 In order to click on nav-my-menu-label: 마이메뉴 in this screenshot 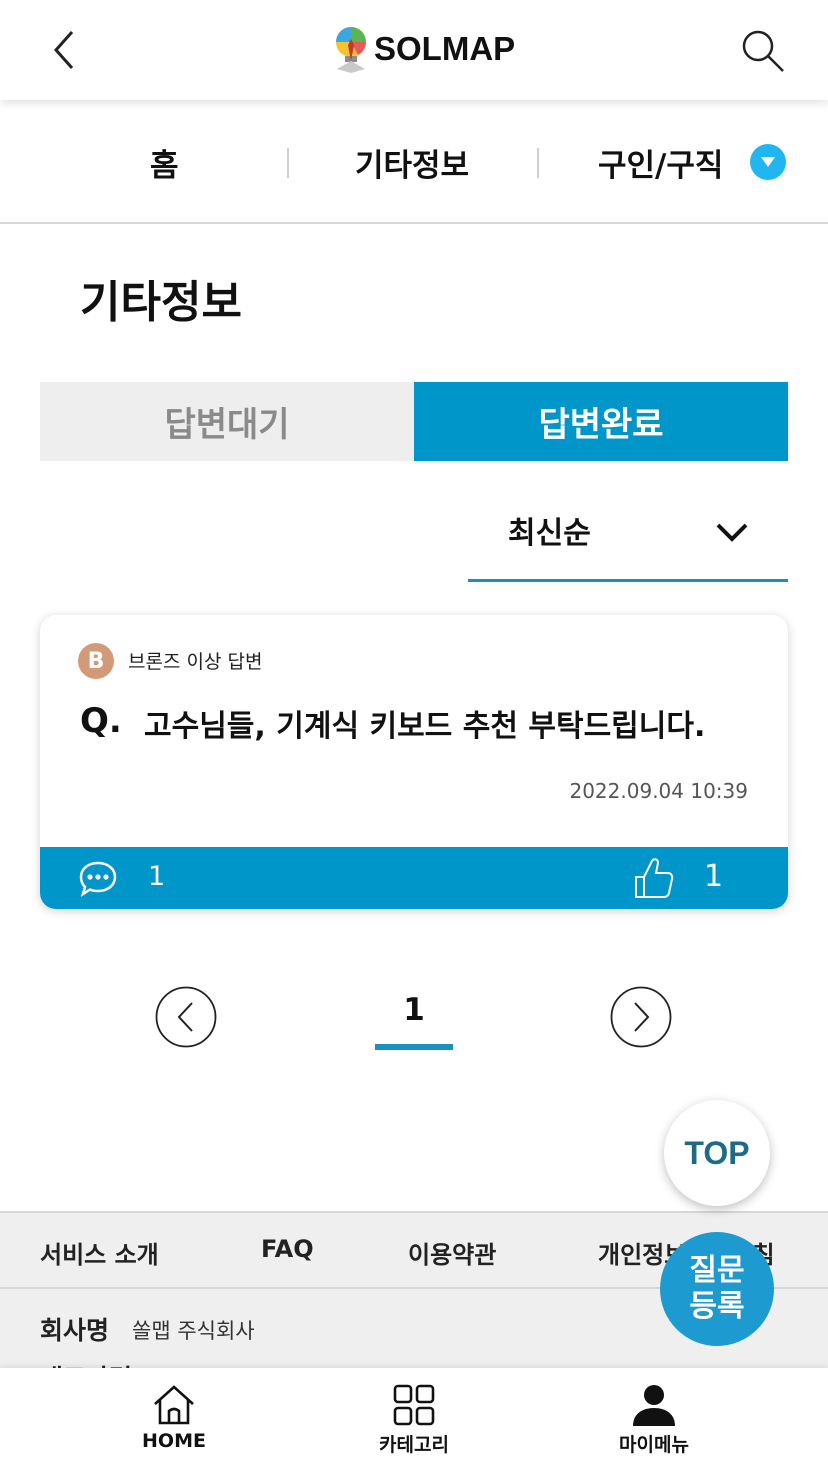, I will do `click(654, 1445)`.